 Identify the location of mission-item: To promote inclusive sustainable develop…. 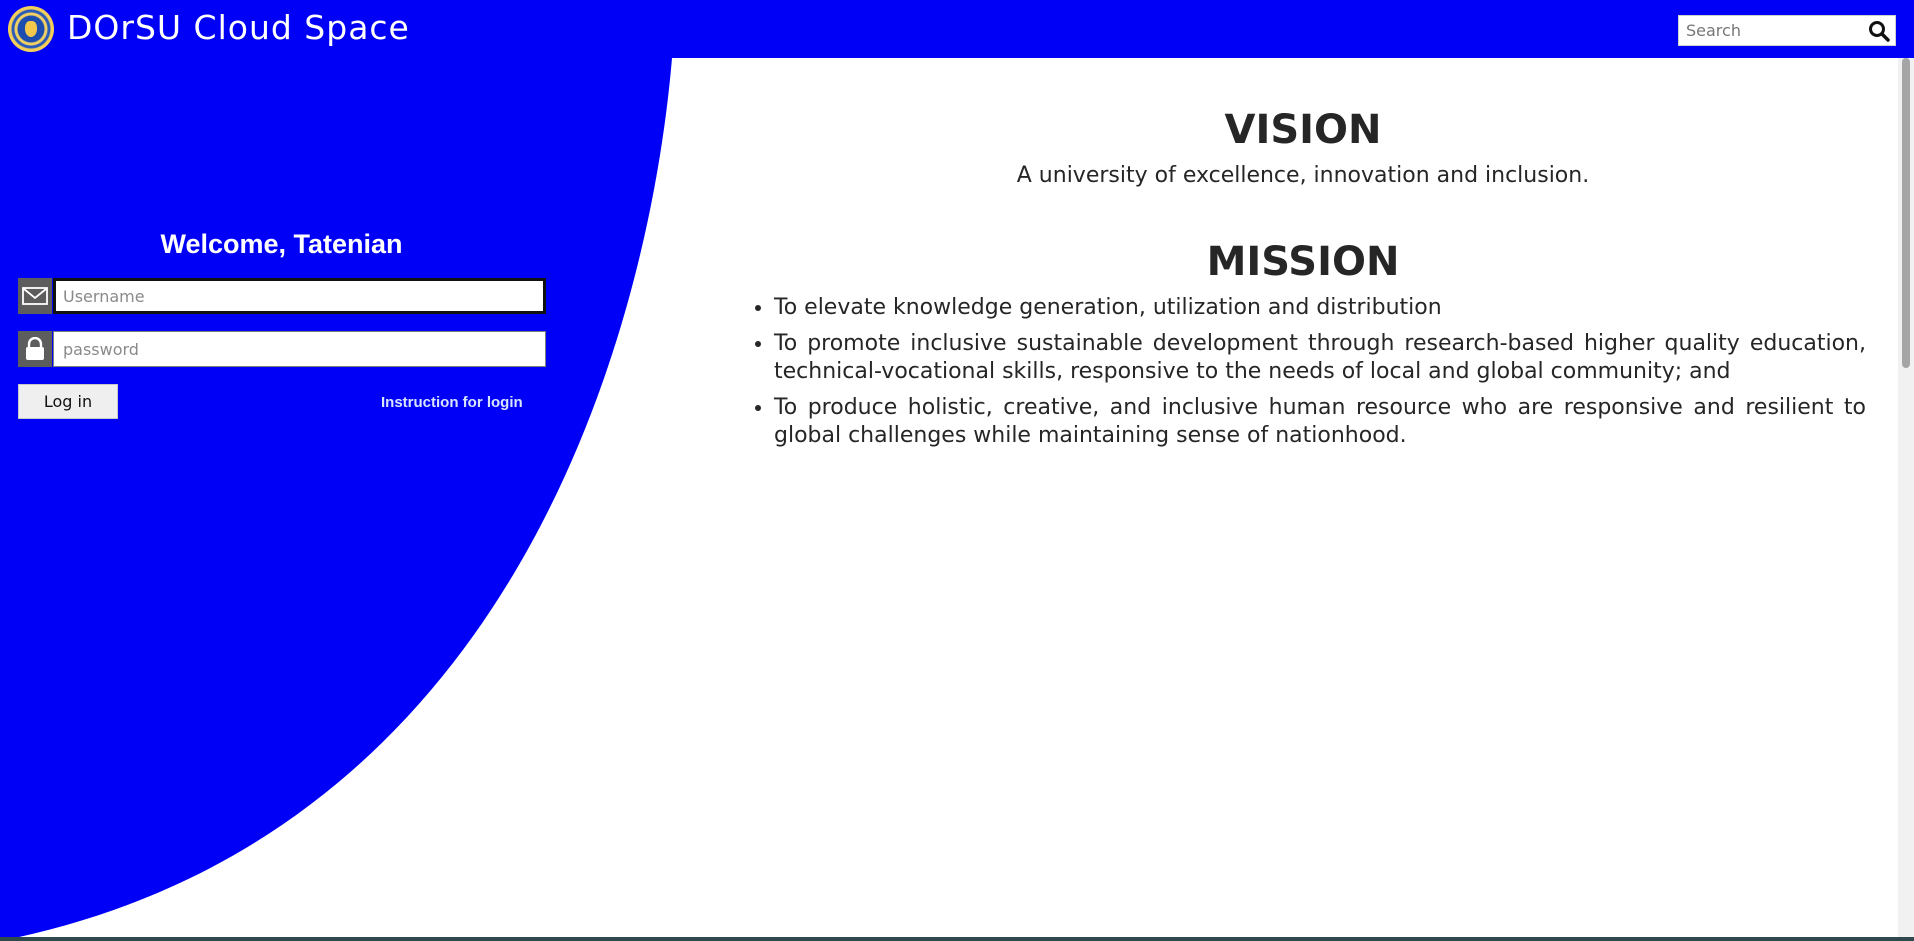
(1320, 358).